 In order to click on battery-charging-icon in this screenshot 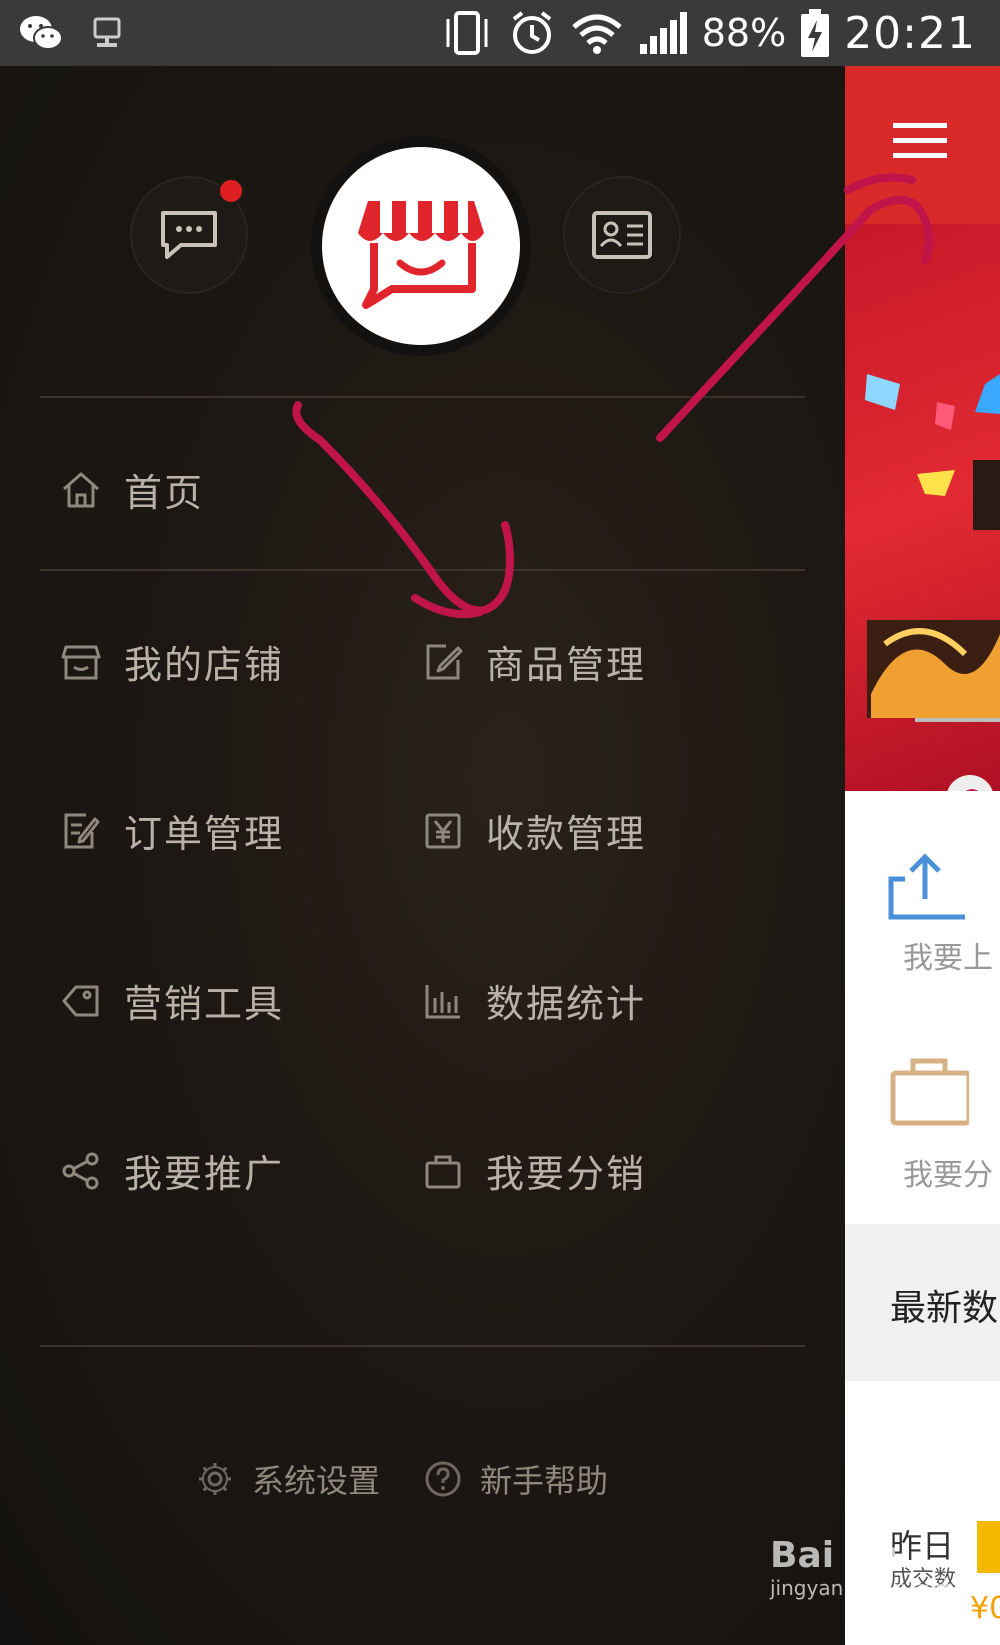, I will do `click(815, 33)`.